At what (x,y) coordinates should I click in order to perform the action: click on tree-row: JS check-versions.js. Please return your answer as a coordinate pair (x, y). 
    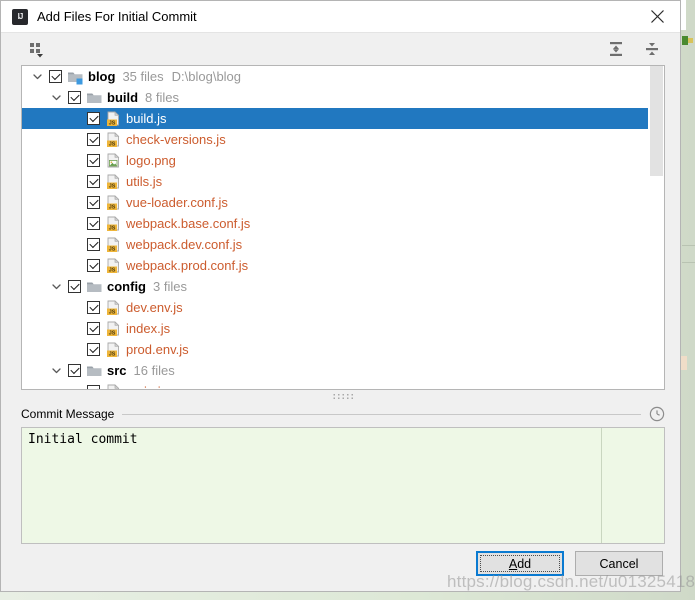
    Looking at the image, I should click on (336, 139).